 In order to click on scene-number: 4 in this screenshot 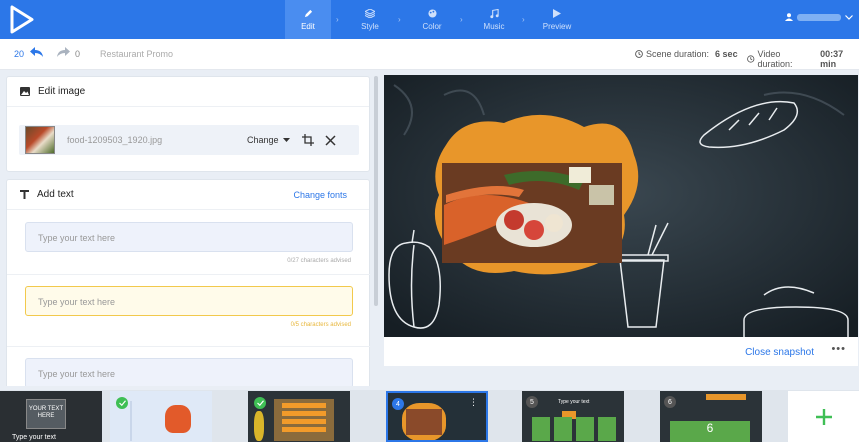, I will do `click(398, 404)`.